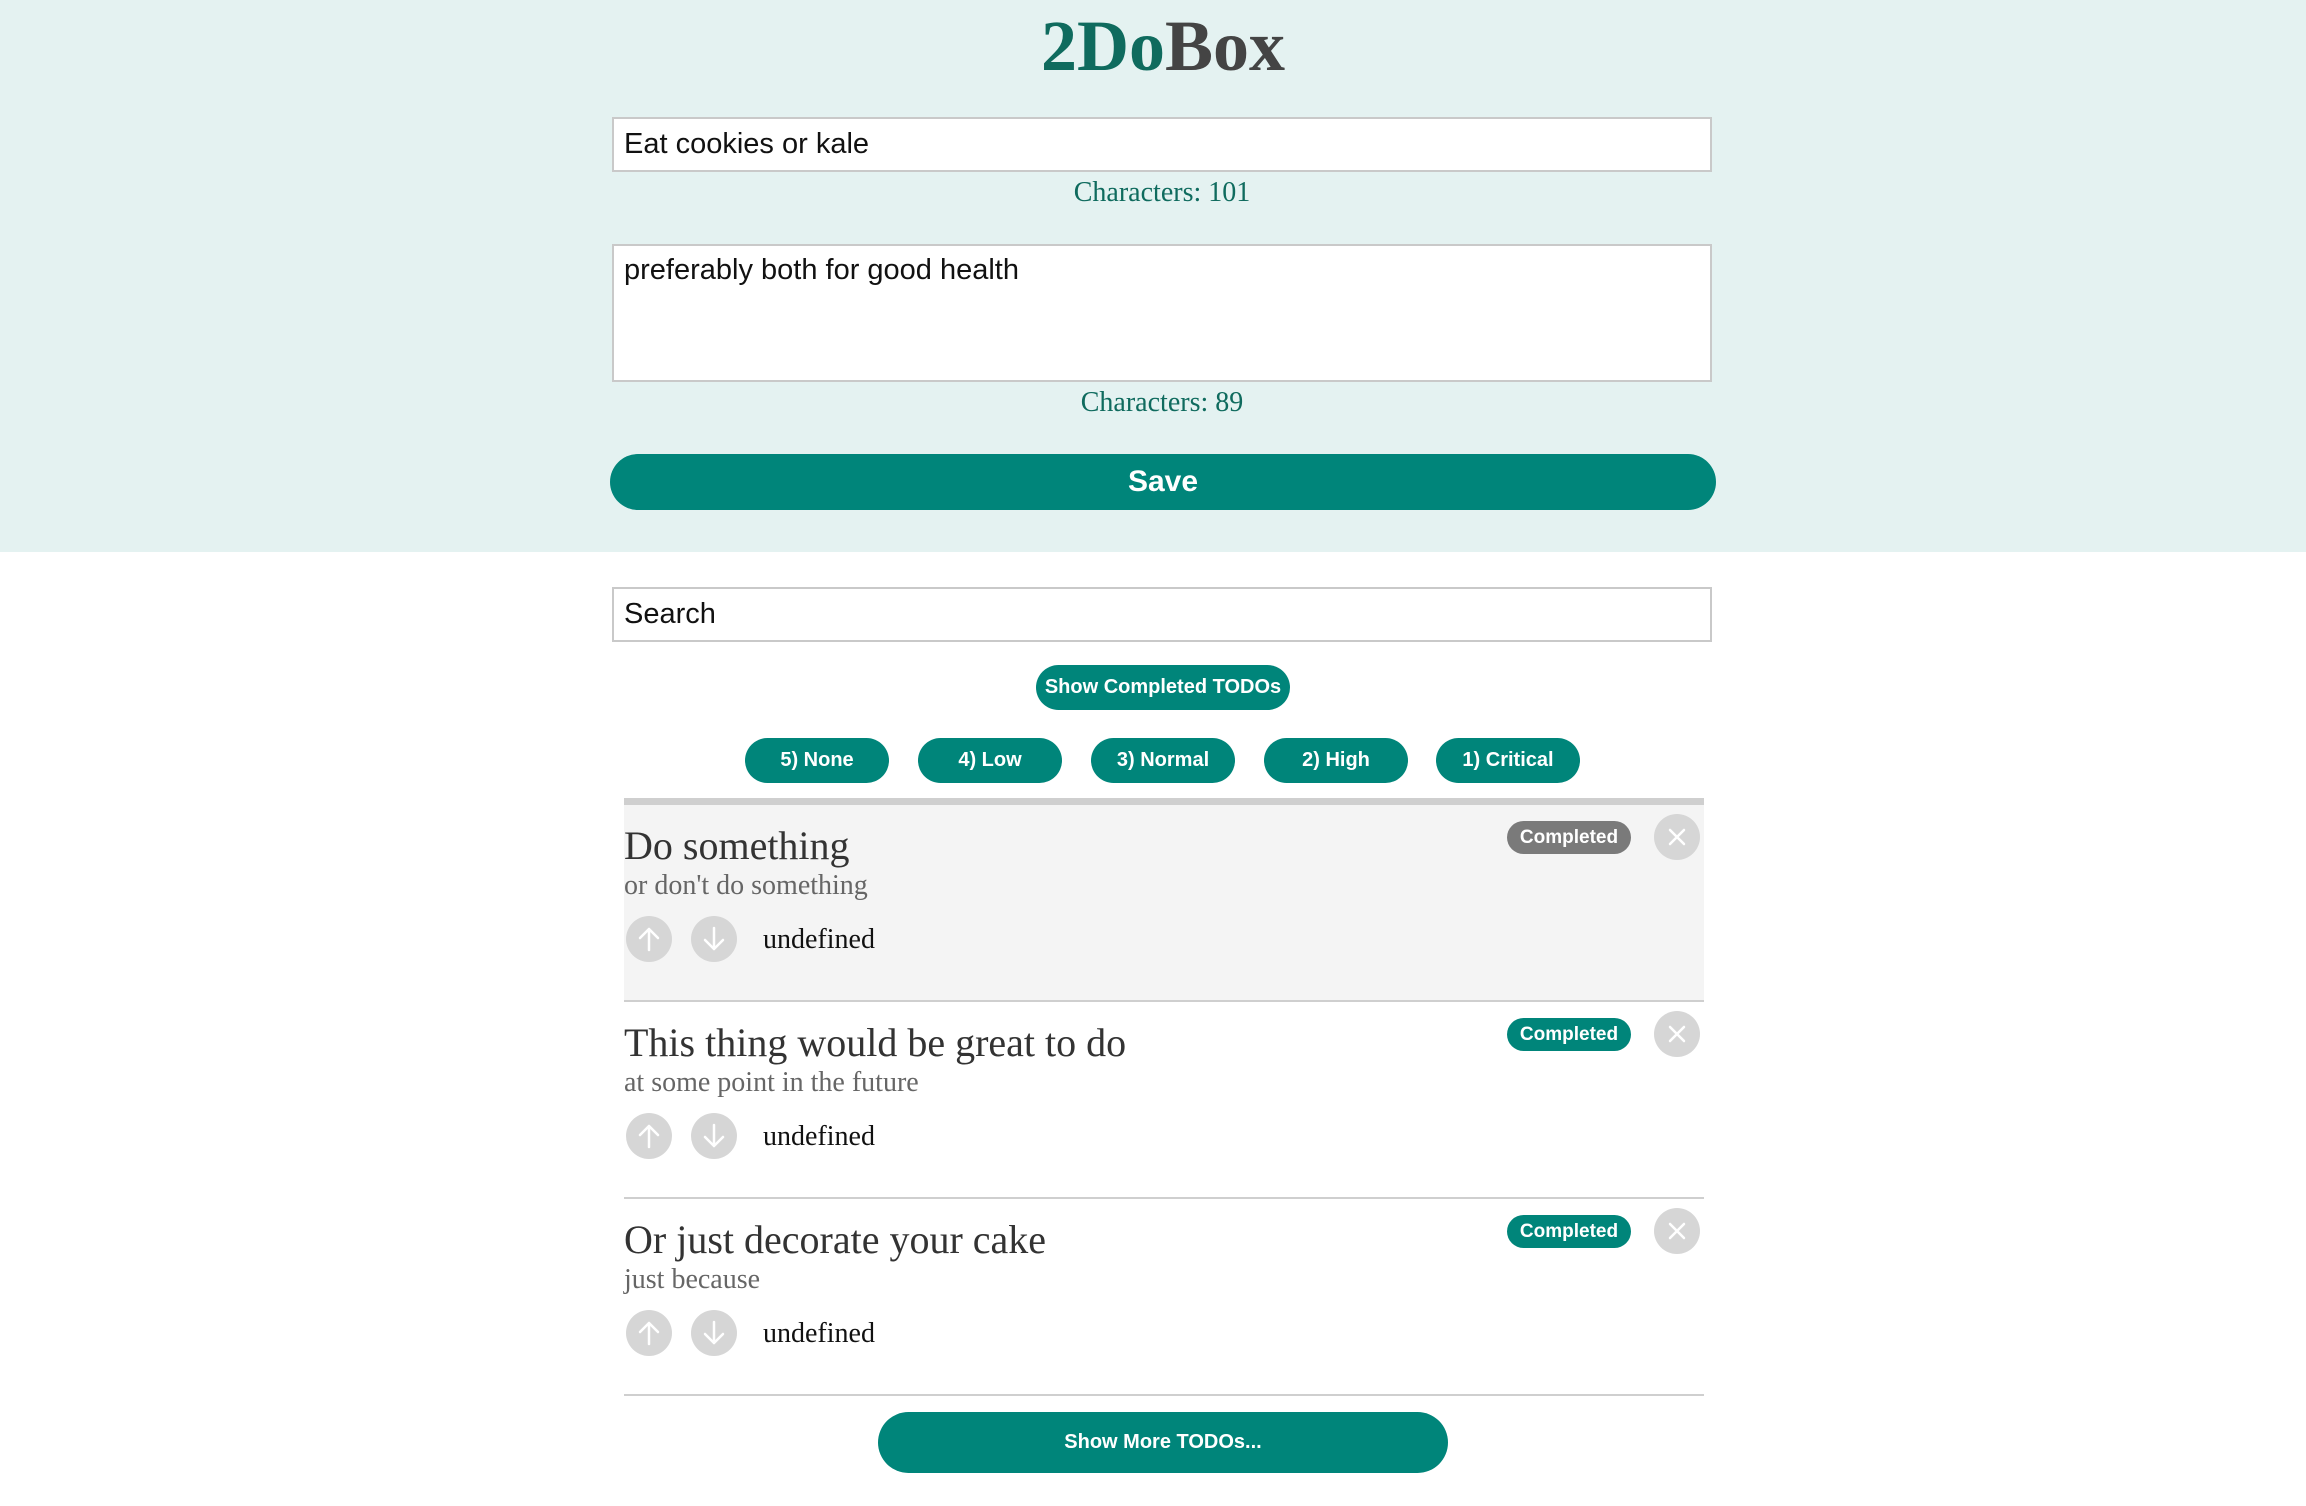 Image resolution: width=2306 pixels, height=1506 pixels. I want to click on todo-body-input: preferably both for good health, so click(1162, 313).